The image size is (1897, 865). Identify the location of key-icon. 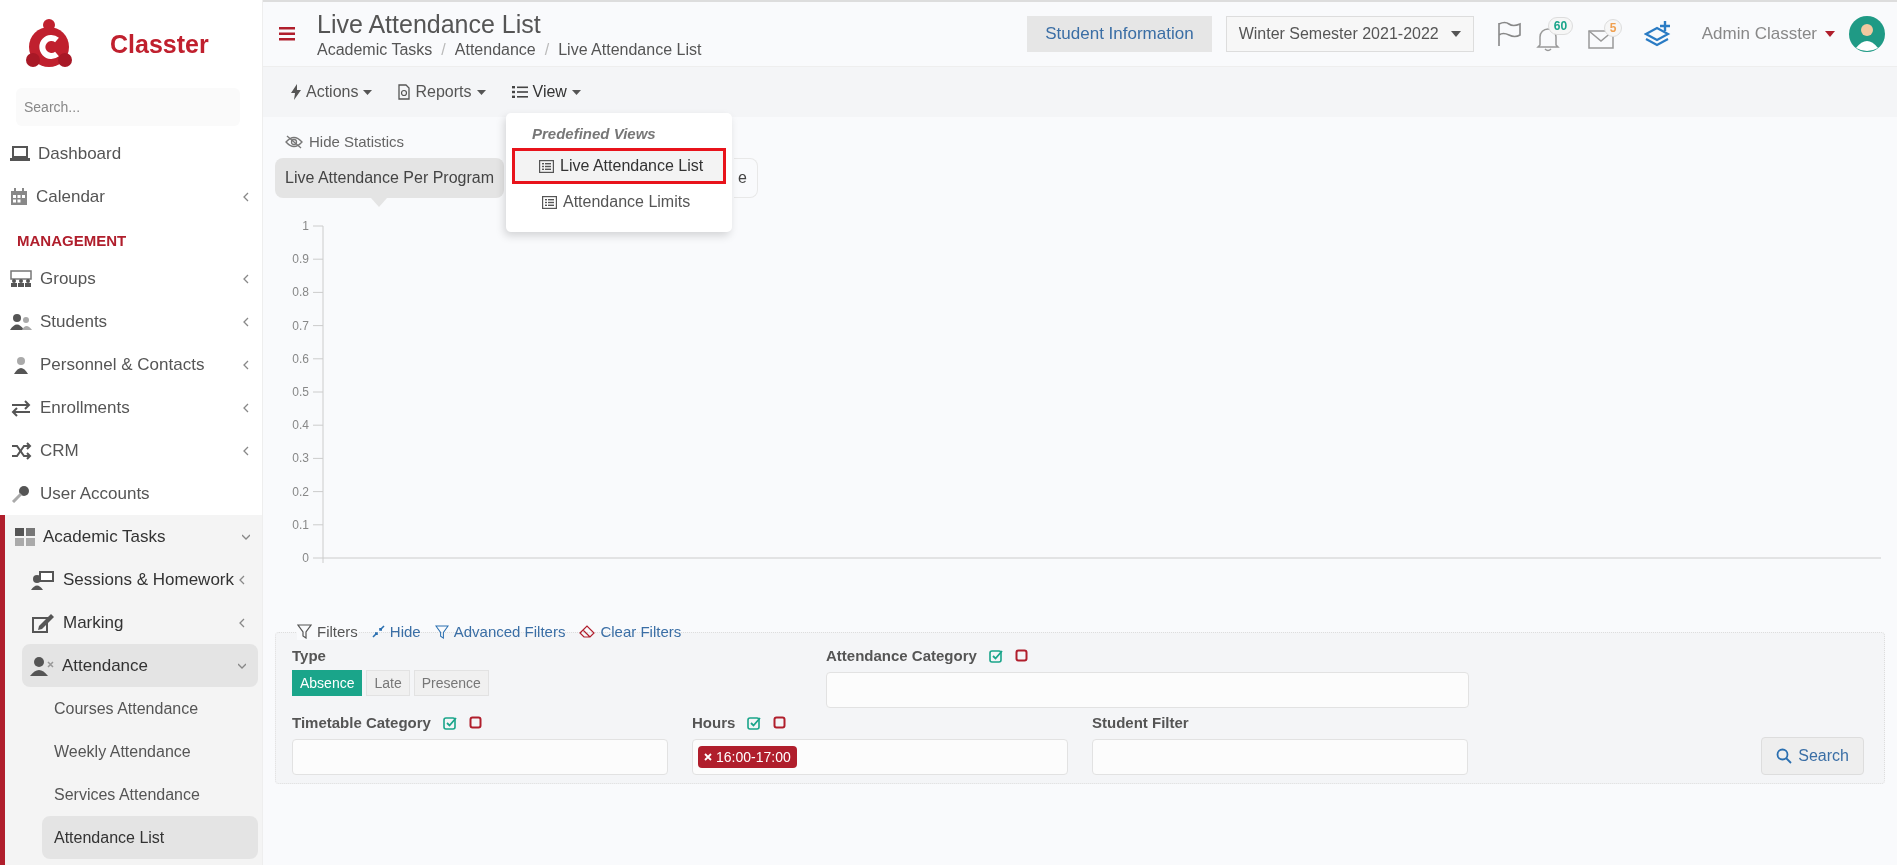
(21, 493).